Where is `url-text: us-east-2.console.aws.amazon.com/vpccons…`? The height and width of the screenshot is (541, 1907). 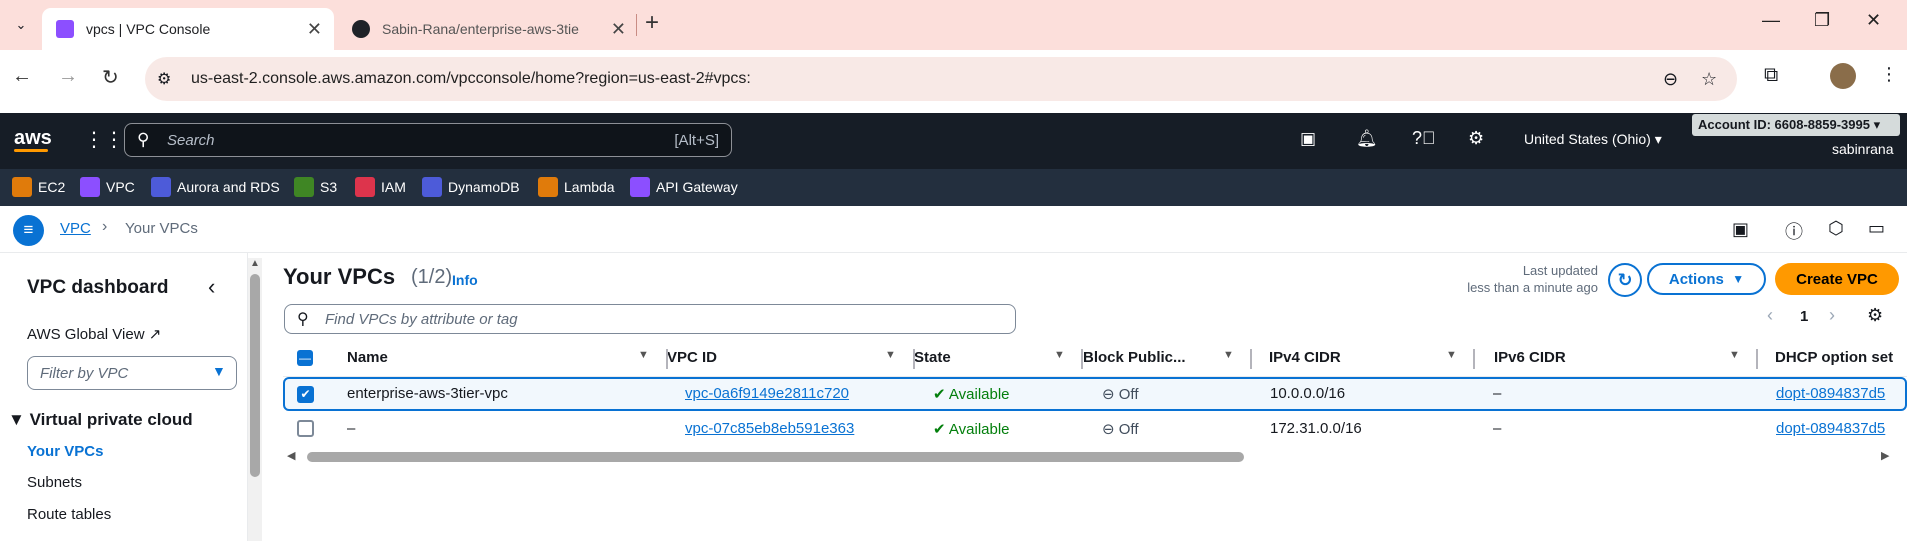
url-text: us-east-2.console.aws.amazon.com/vpccons… is located at coordinates (471, 79).